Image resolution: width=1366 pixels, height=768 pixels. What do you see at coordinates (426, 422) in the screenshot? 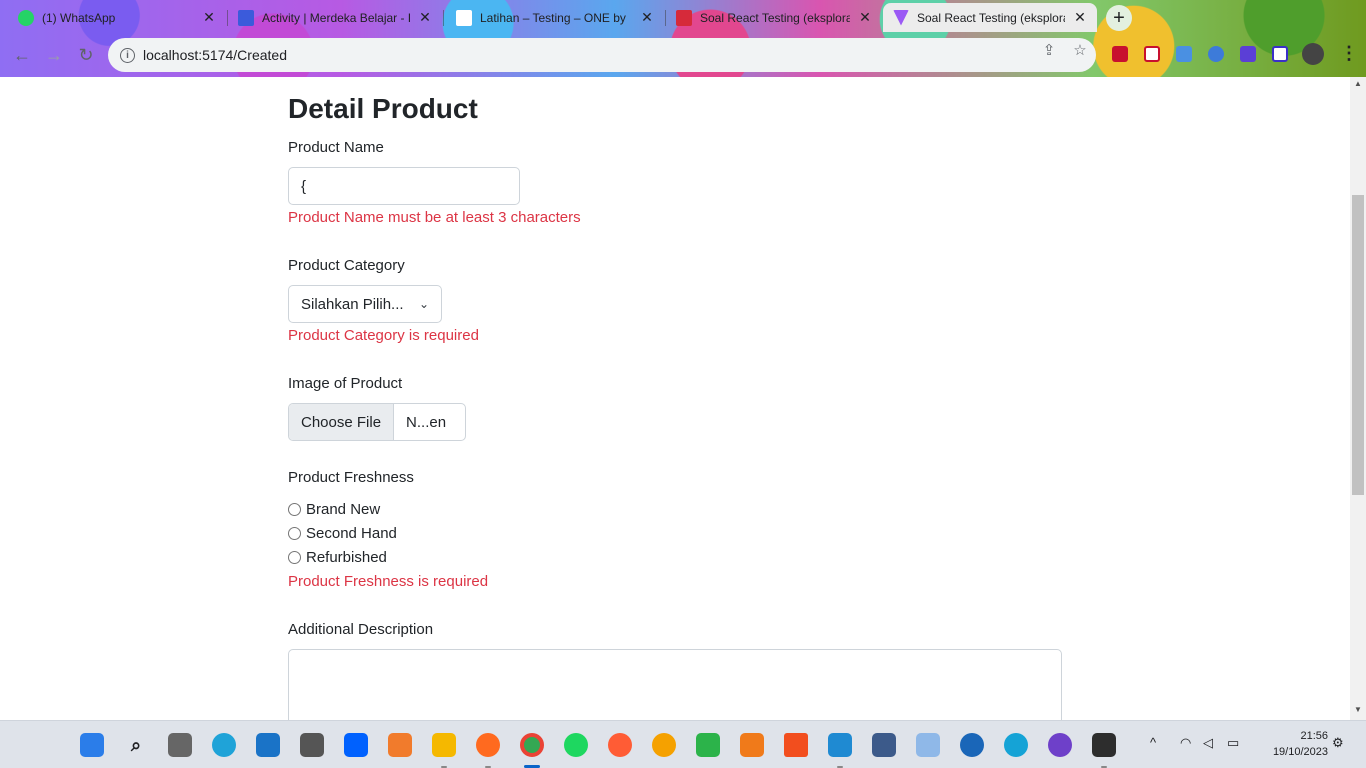
I see `file-name: N...en` at bounding box center [426, 422].